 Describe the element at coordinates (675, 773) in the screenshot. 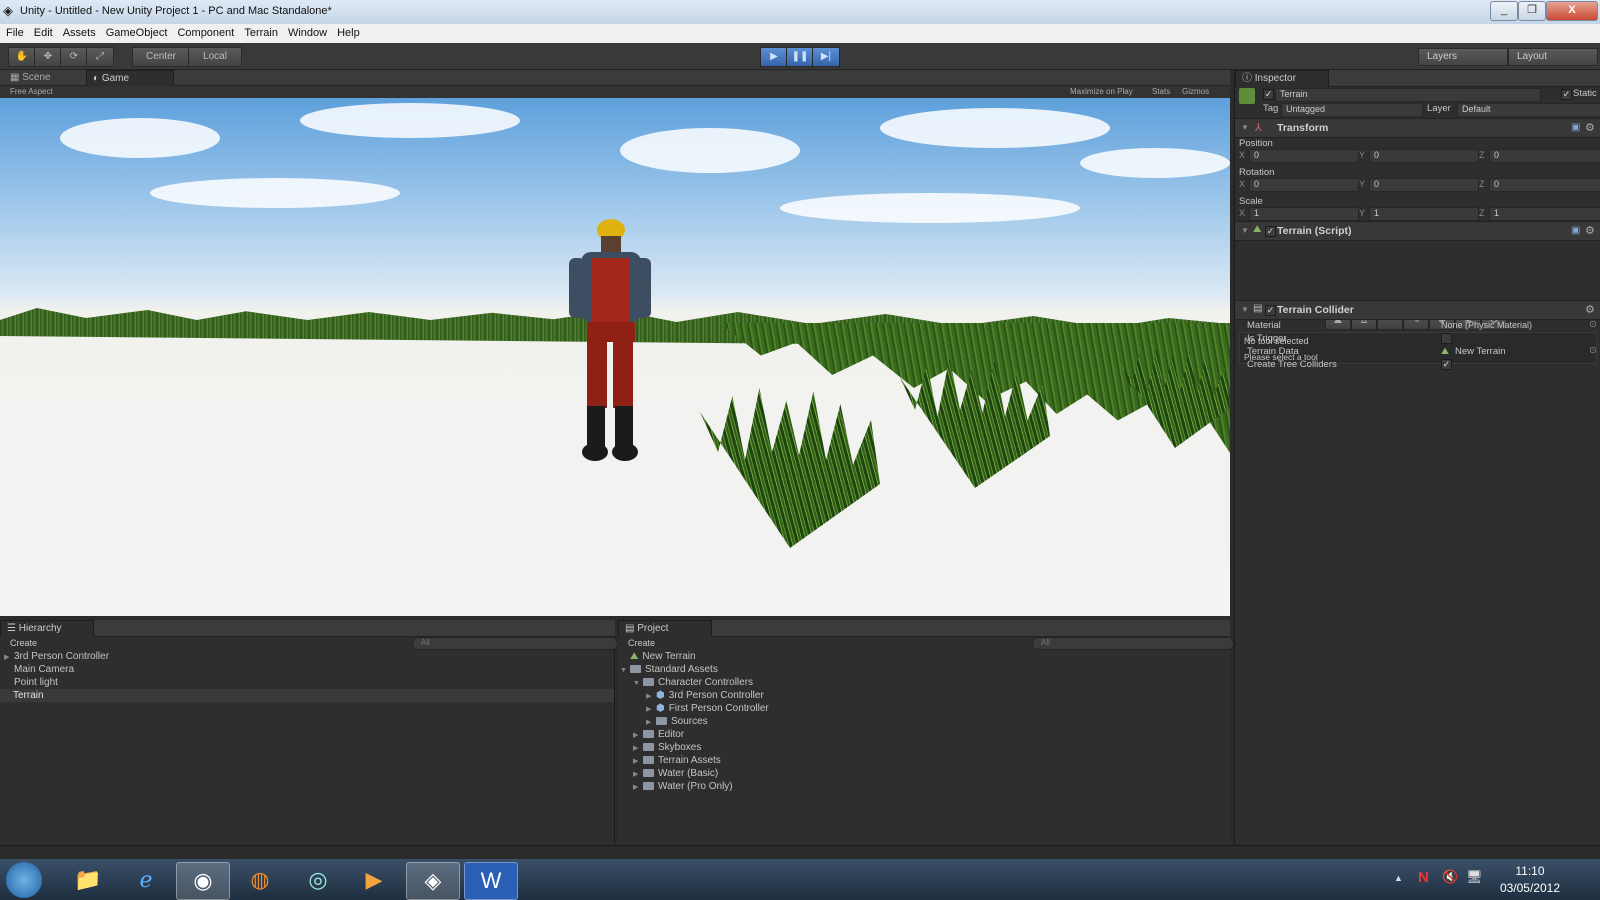

I see `project-item: ▶ Water (Basic)` at that location.